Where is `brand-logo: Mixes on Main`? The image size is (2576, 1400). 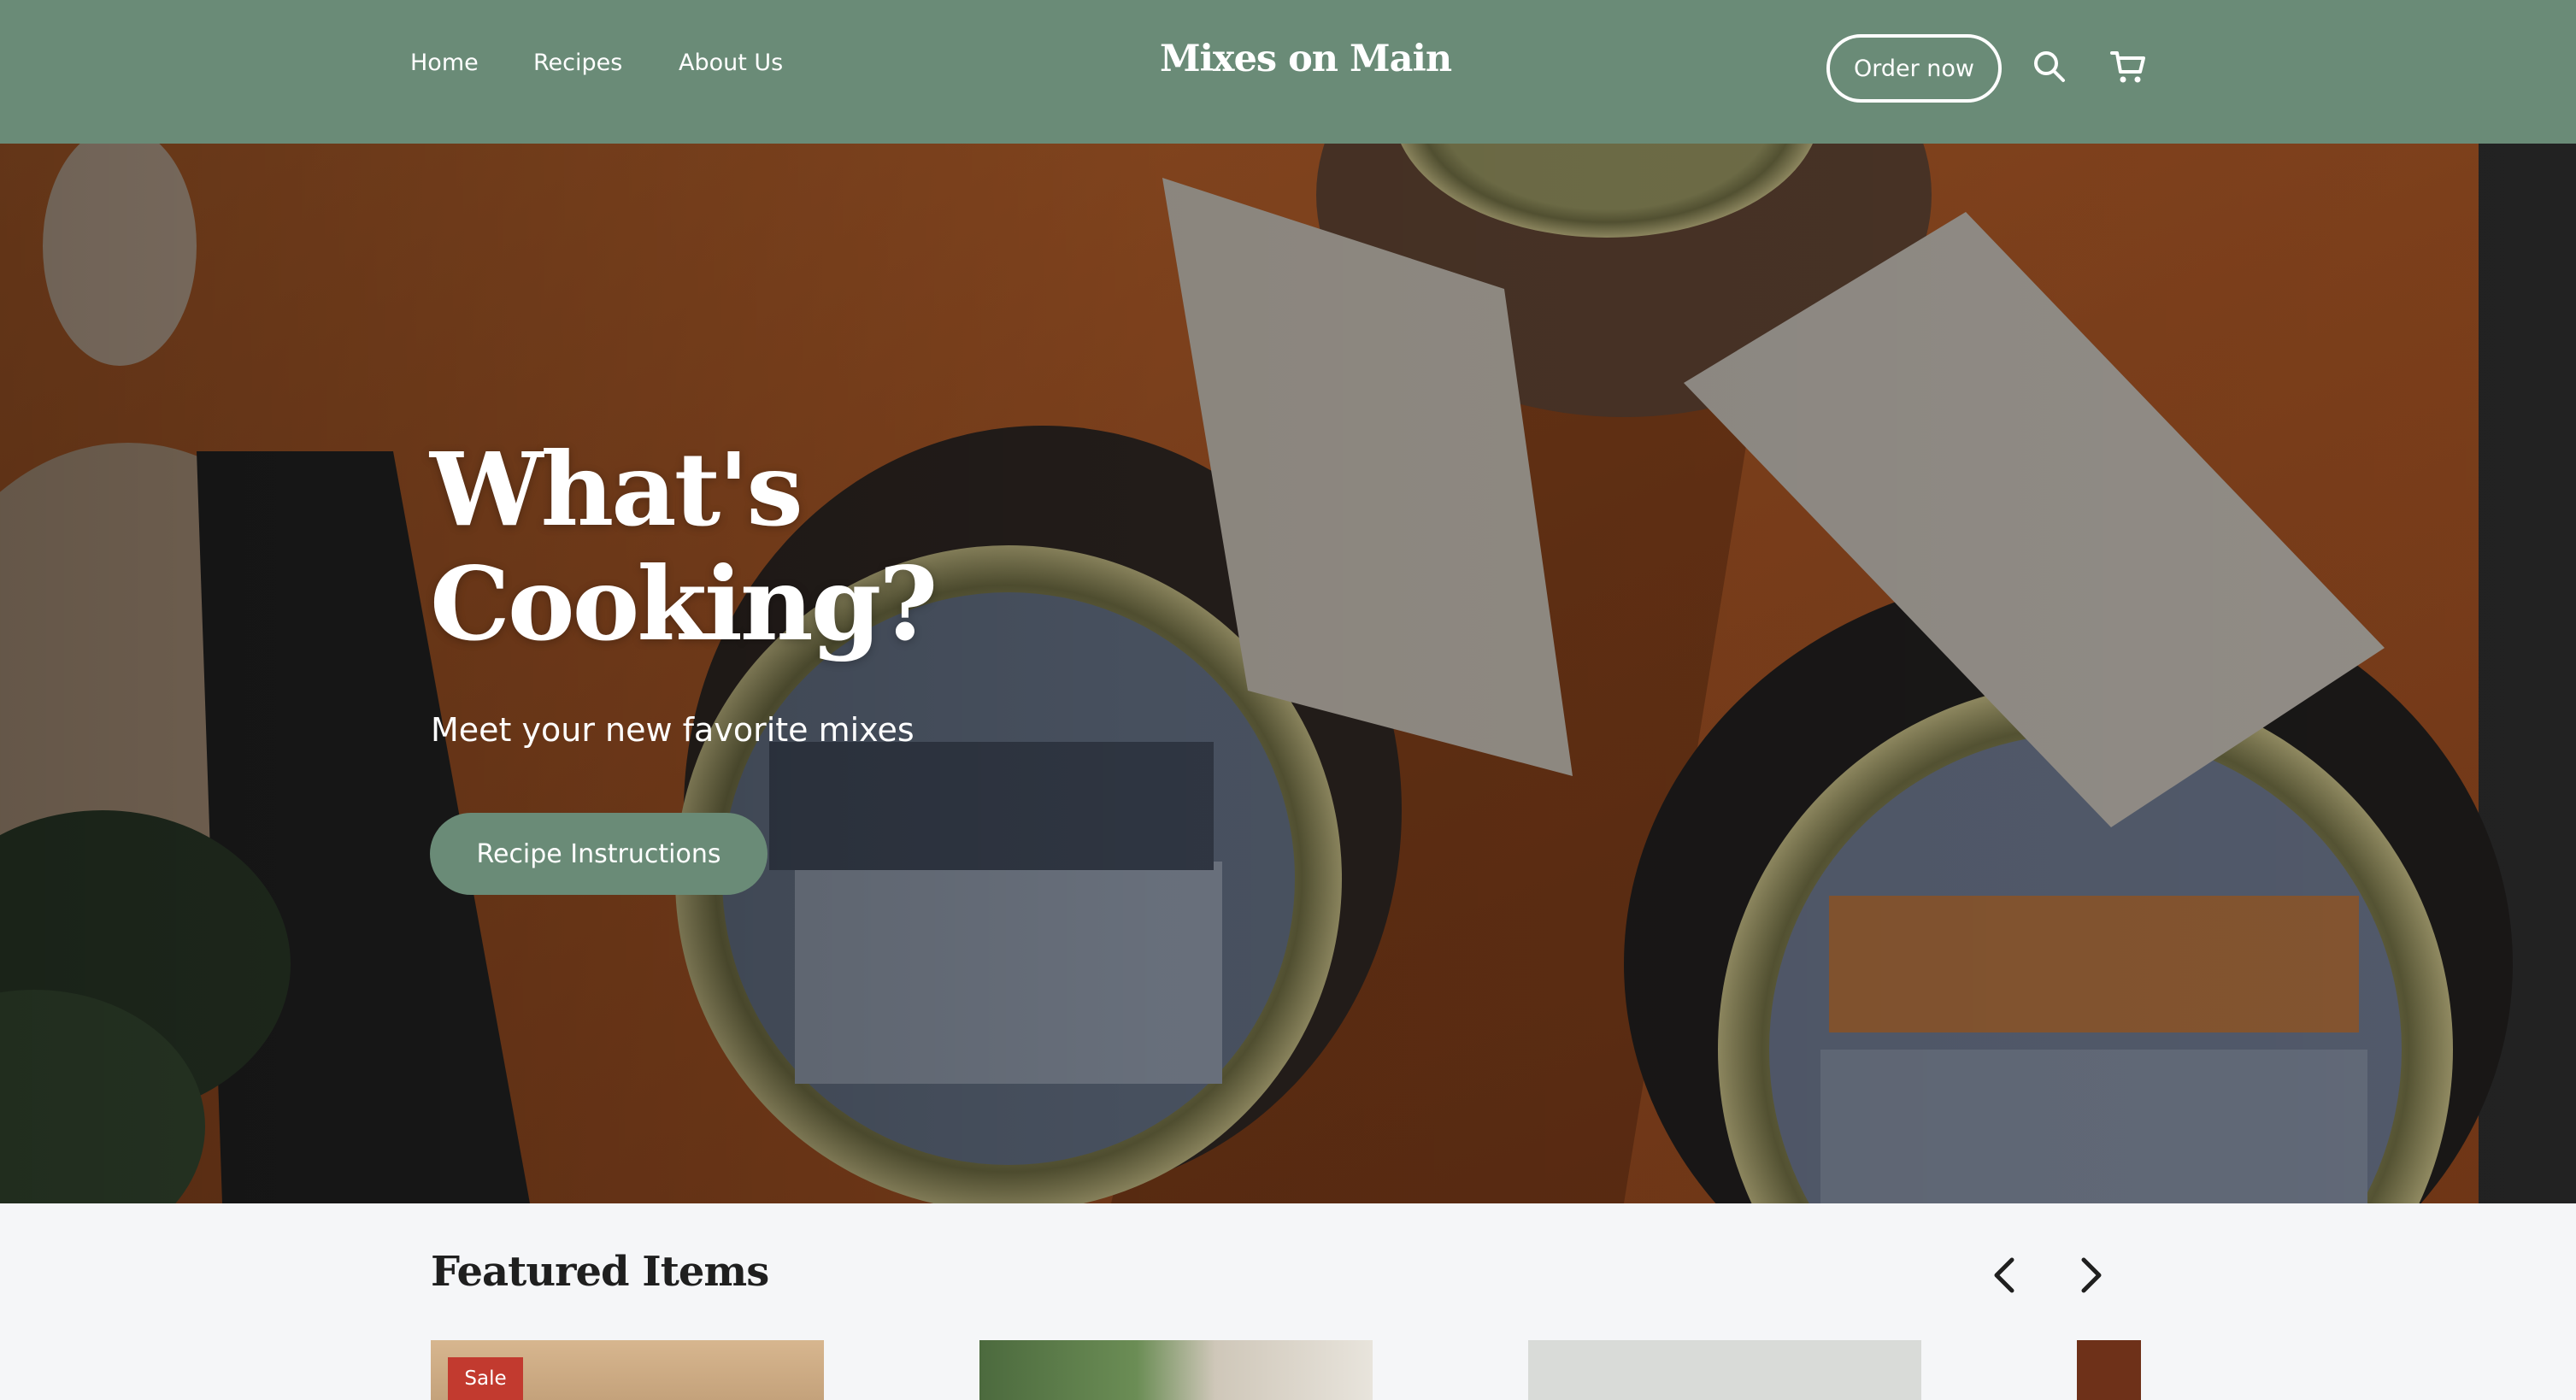 brand-logo: Mixes on Main is located at coordinates (1306, 59).